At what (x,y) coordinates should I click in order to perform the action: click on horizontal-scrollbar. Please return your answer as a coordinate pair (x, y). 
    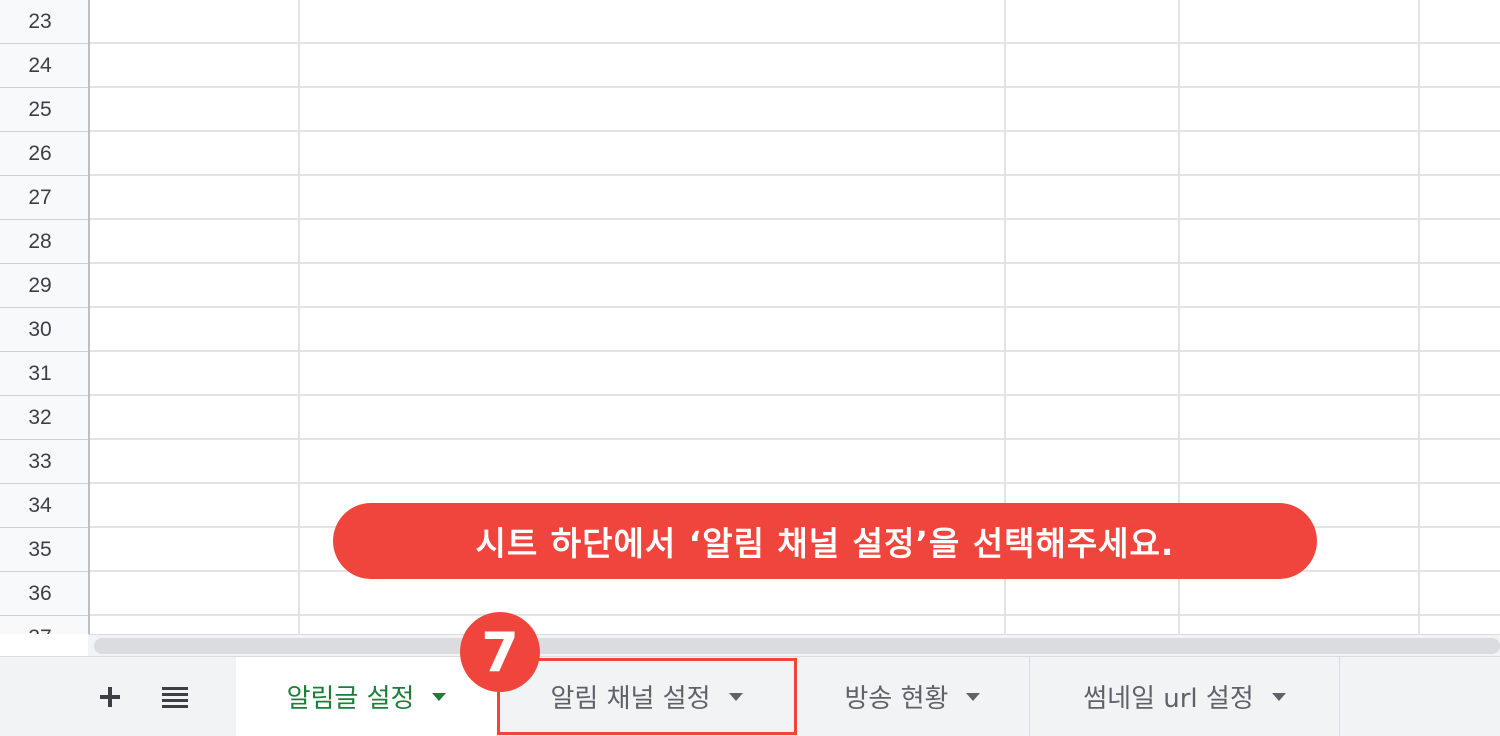
    Looking at the image, I should click on (794, 645).